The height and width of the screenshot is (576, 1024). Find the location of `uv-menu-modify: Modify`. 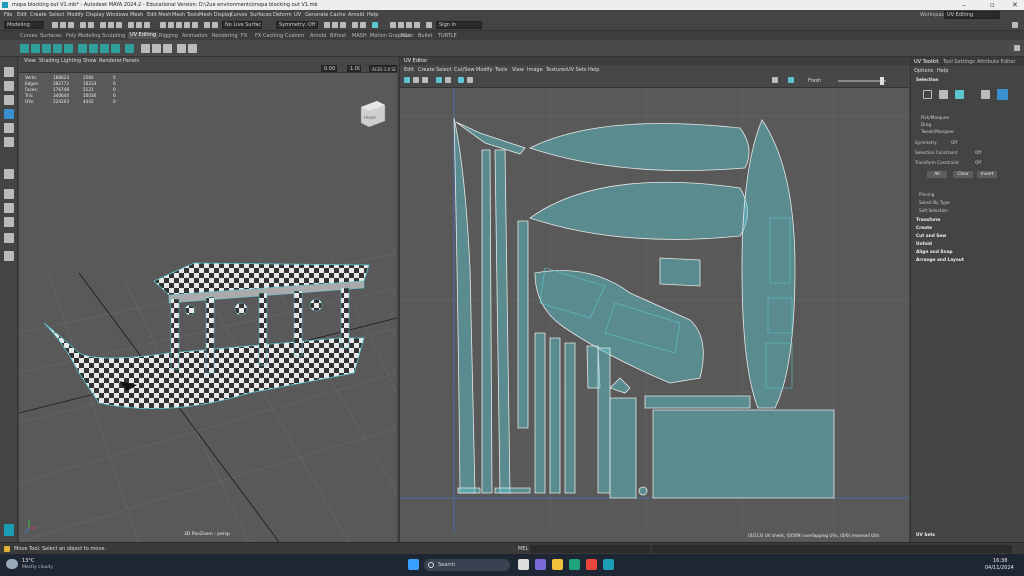

uv-menu-modify: Modify is located at coordinates (484, 70).